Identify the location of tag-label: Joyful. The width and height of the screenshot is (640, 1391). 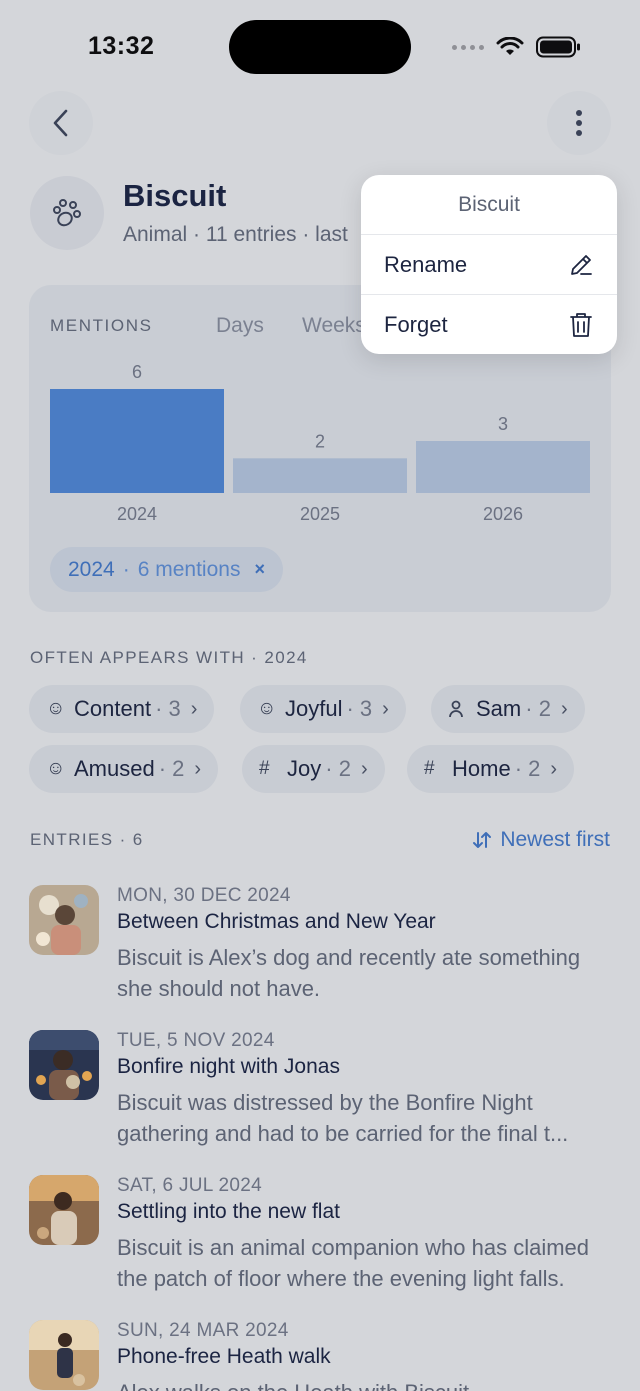
(314, 708).